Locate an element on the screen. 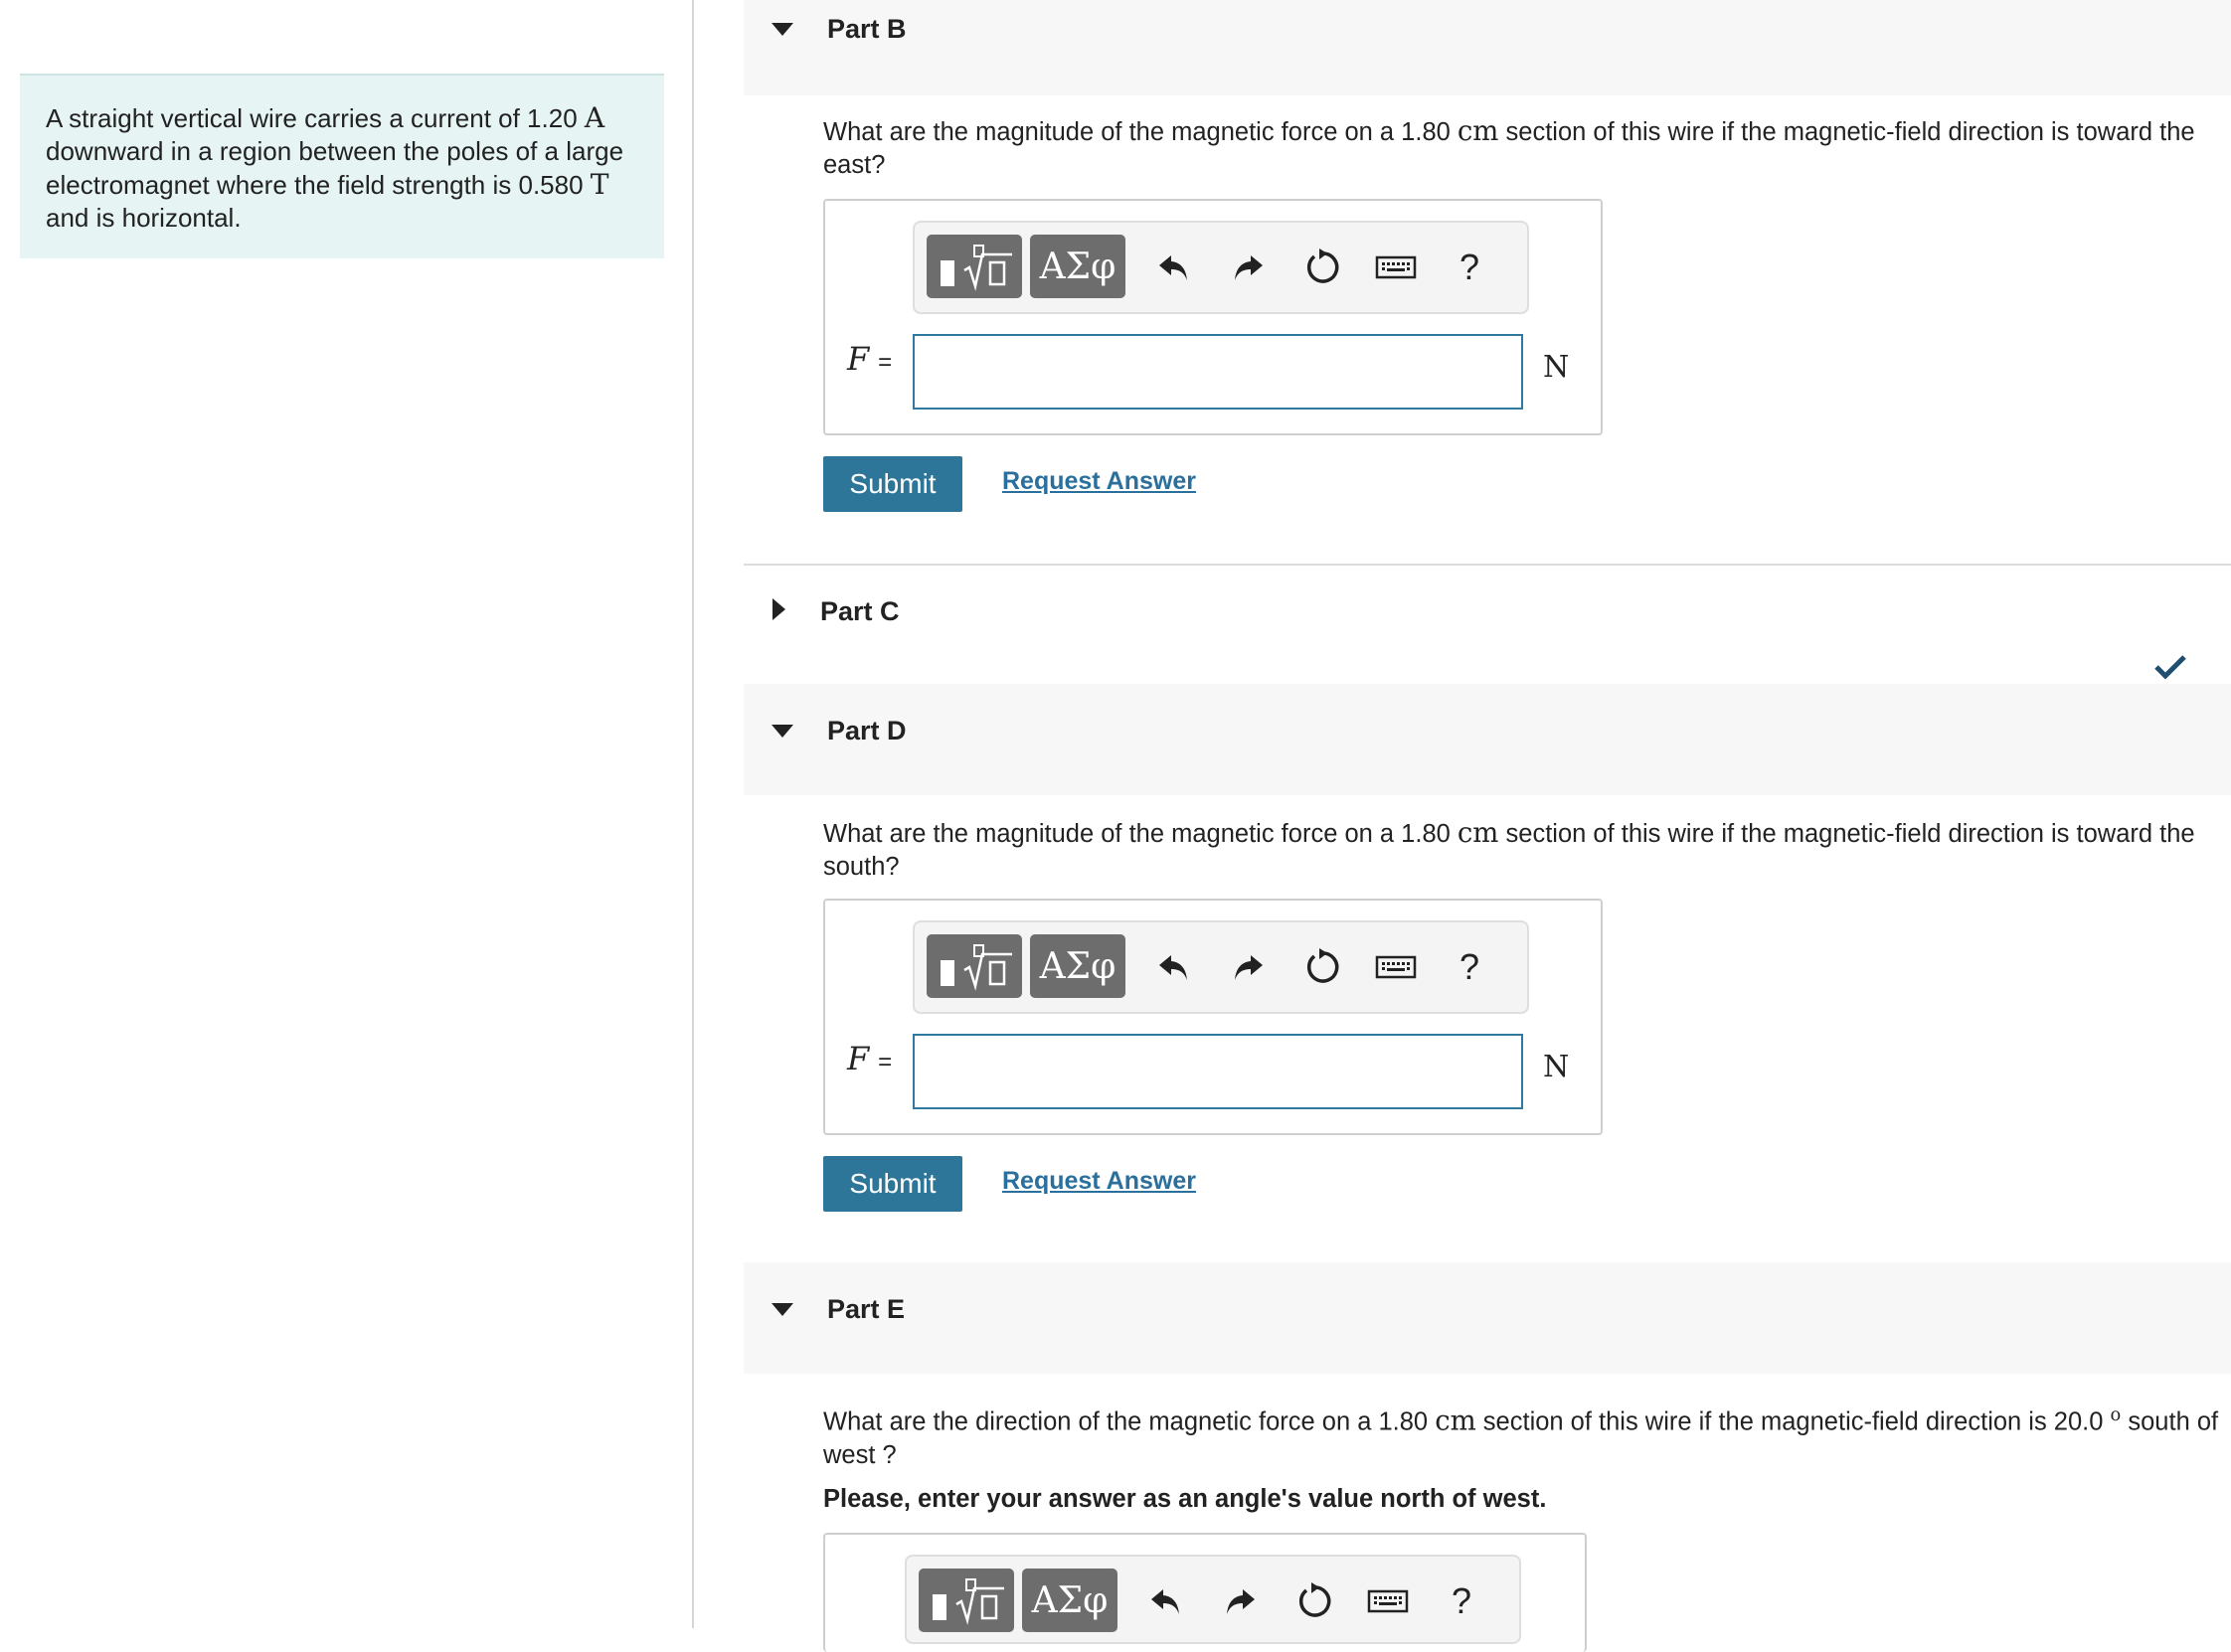 This screenshot has width=2231, height=1652. math-unit: T is located at coordinates (599, 184).